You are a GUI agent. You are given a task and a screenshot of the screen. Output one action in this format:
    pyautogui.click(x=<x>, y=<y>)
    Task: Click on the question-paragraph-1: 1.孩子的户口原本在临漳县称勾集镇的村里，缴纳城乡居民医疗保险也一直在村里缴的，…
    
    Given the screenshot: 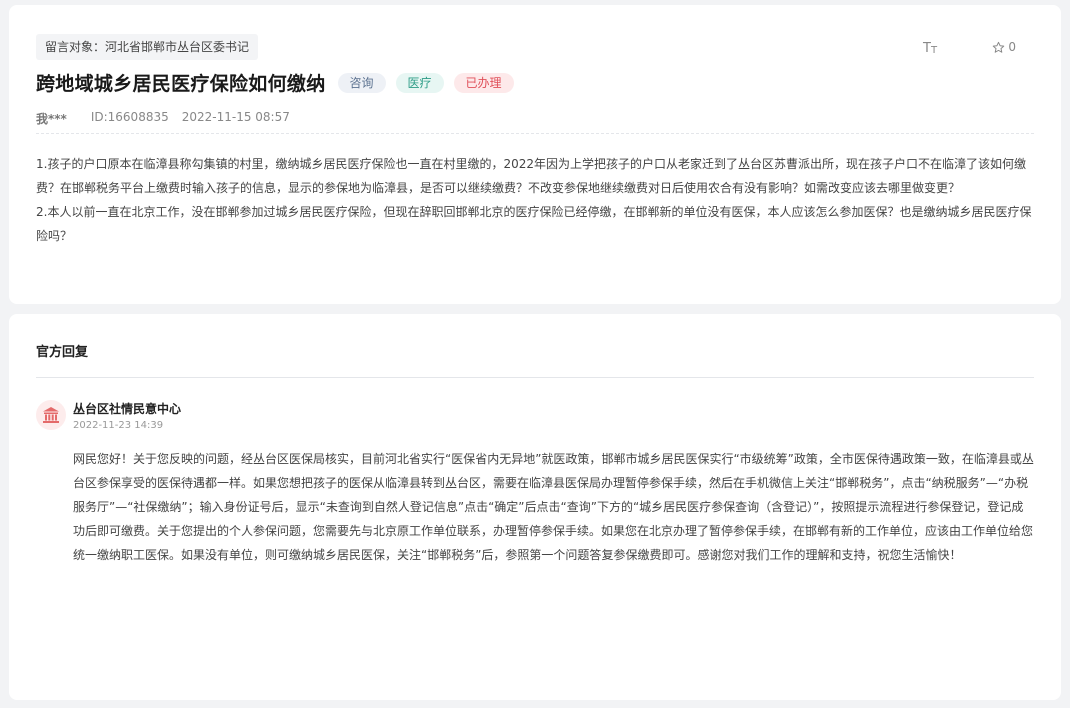 What is the action you would take?
    pyautogui.click(x=531, y=176)
    